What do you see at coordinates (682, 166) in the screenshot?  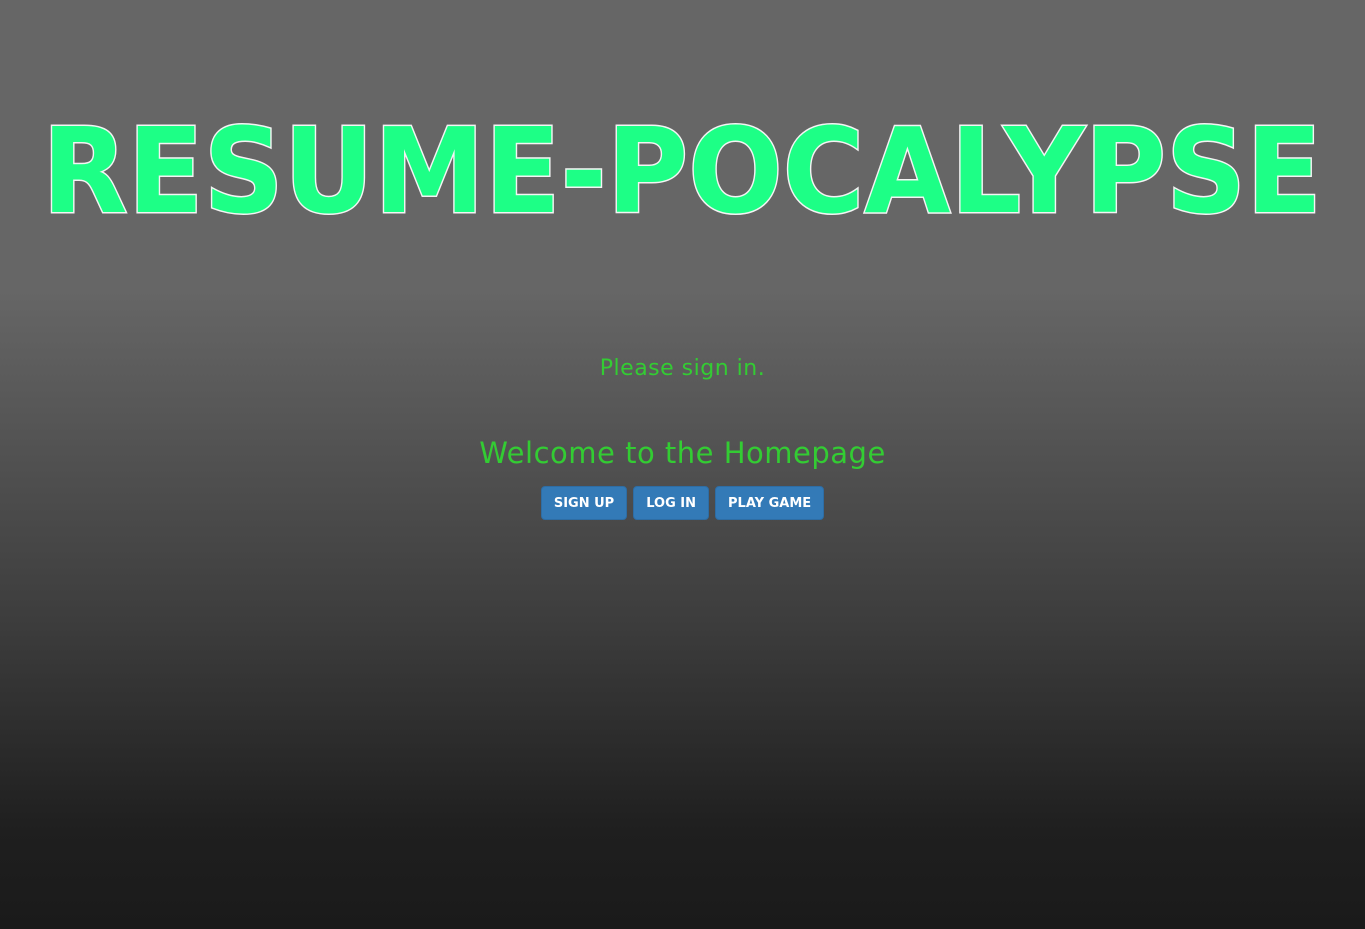 I see `logo-text: RESUME-POCALYPSE` at bounding box center [682, 166].